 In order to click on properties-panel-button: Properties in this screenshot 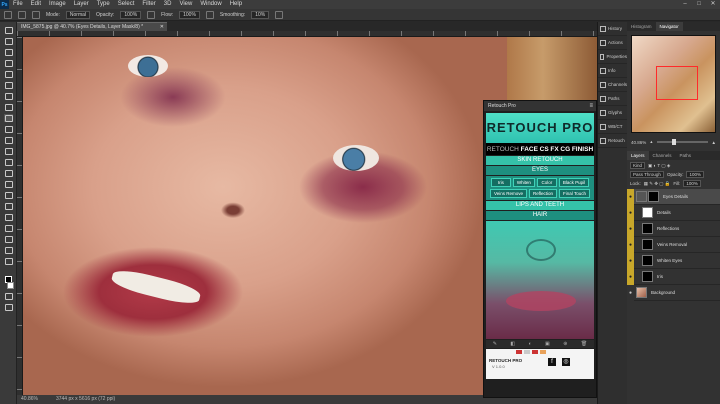, I will do `click(612, 57)`.